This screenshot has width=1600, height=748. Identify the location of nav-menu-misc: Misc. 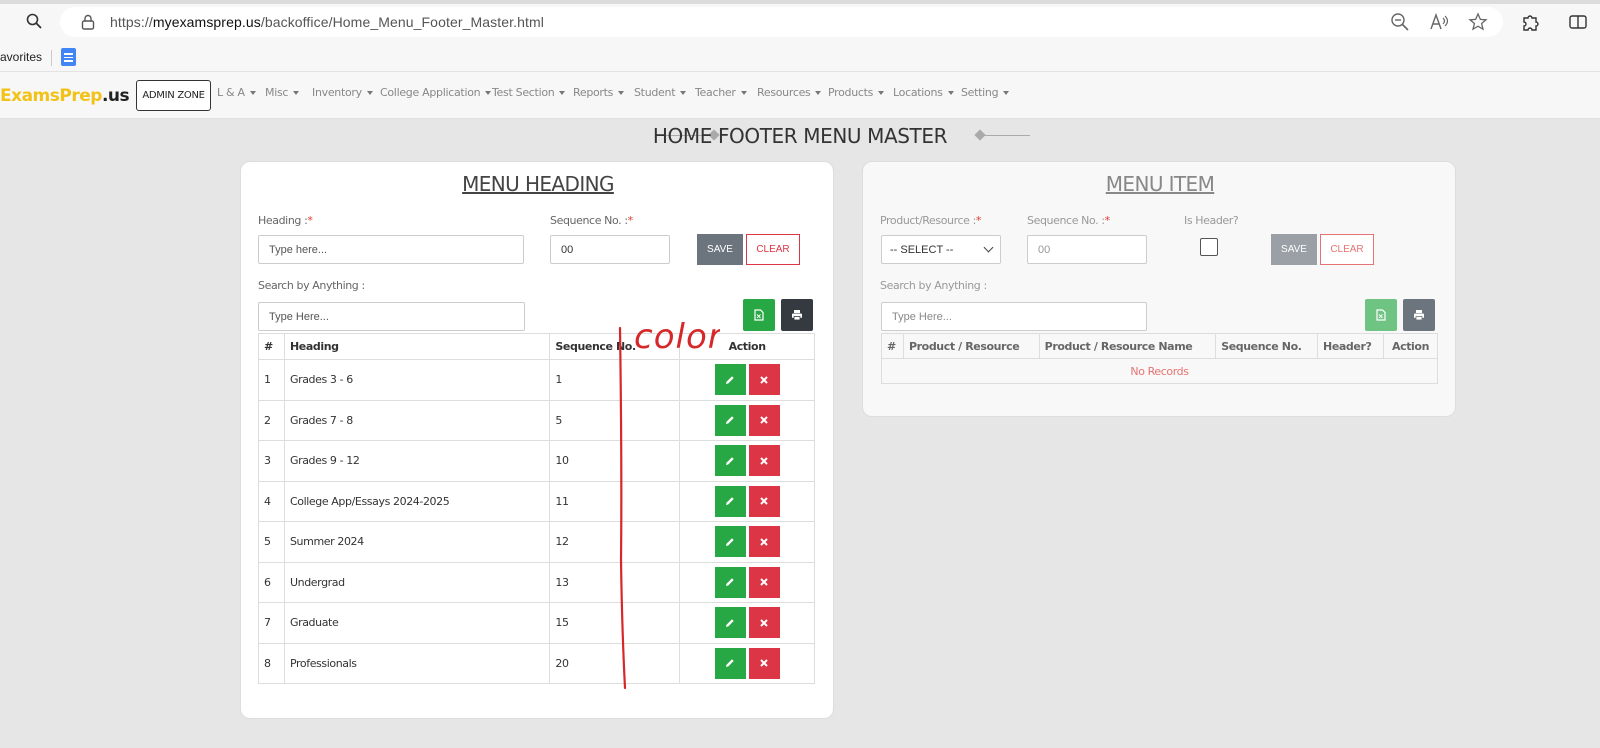
(282, 92).